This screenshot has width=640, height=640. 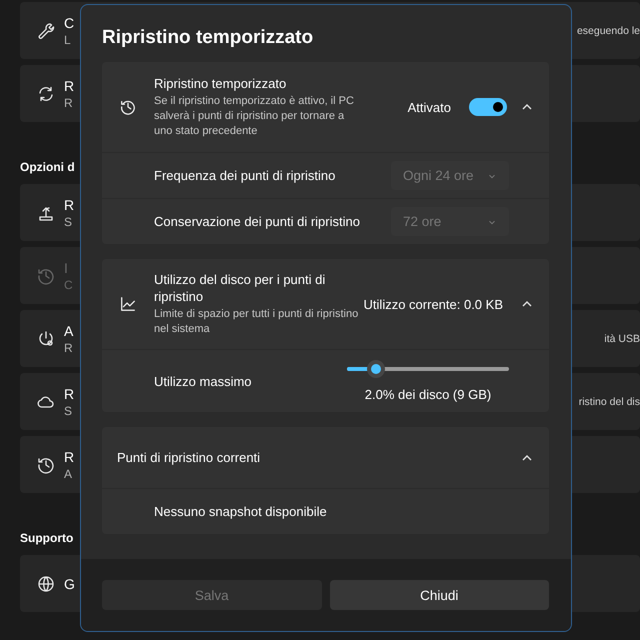 What do you see at coordinates (254, 116) in the screenshot?
I see `section-description: Se il ripristino temporizzato è attivo, il PC salverà i punti di ripristino per tornare a uno stato precedente` at bounding box center [254, 116].